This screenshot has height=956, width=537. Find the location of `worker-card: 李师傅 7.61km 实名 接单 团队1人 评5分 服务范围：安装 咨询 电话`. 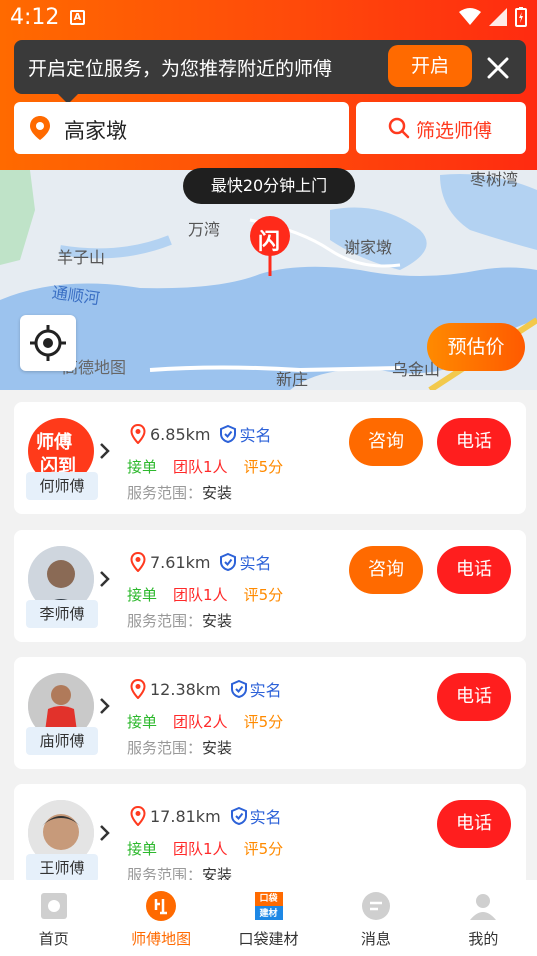

worker-card: 李师傅 7.61km 实名 接单 团队1人 评5分 服务范围：安装 咨询 电话 is located at coordinates (270, 586).